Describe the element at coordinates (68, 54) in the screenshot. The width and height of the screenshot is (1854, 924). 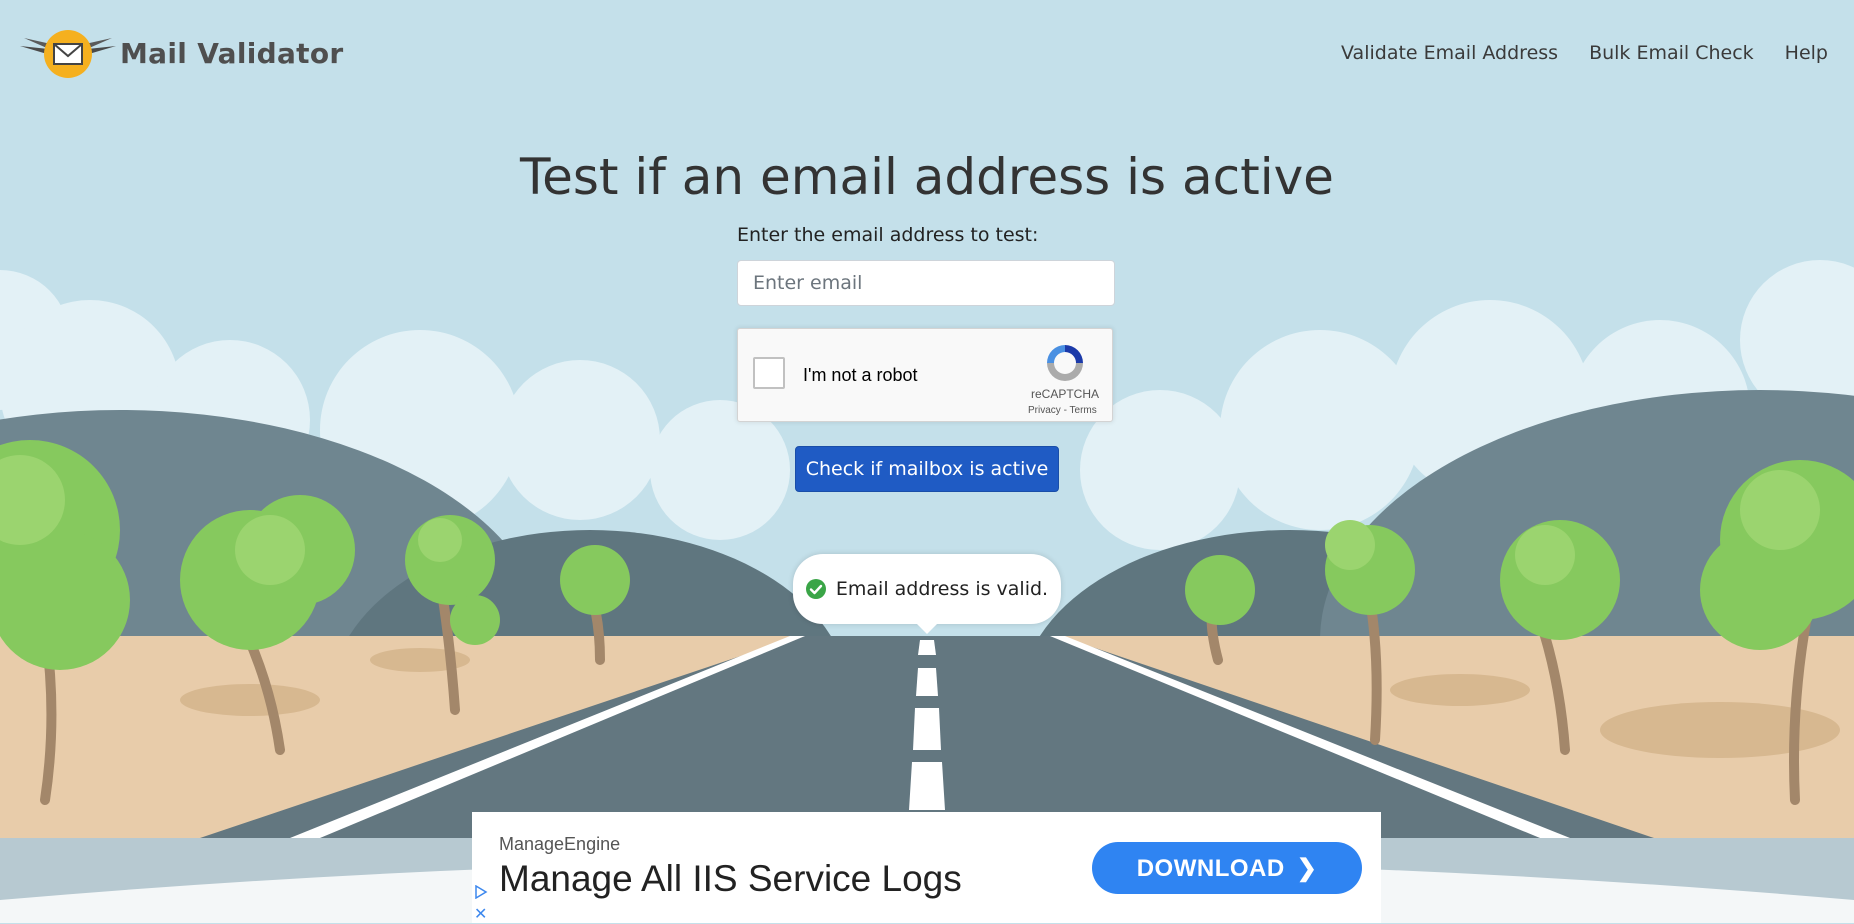
I see `envelope-wings-icon` at that location.